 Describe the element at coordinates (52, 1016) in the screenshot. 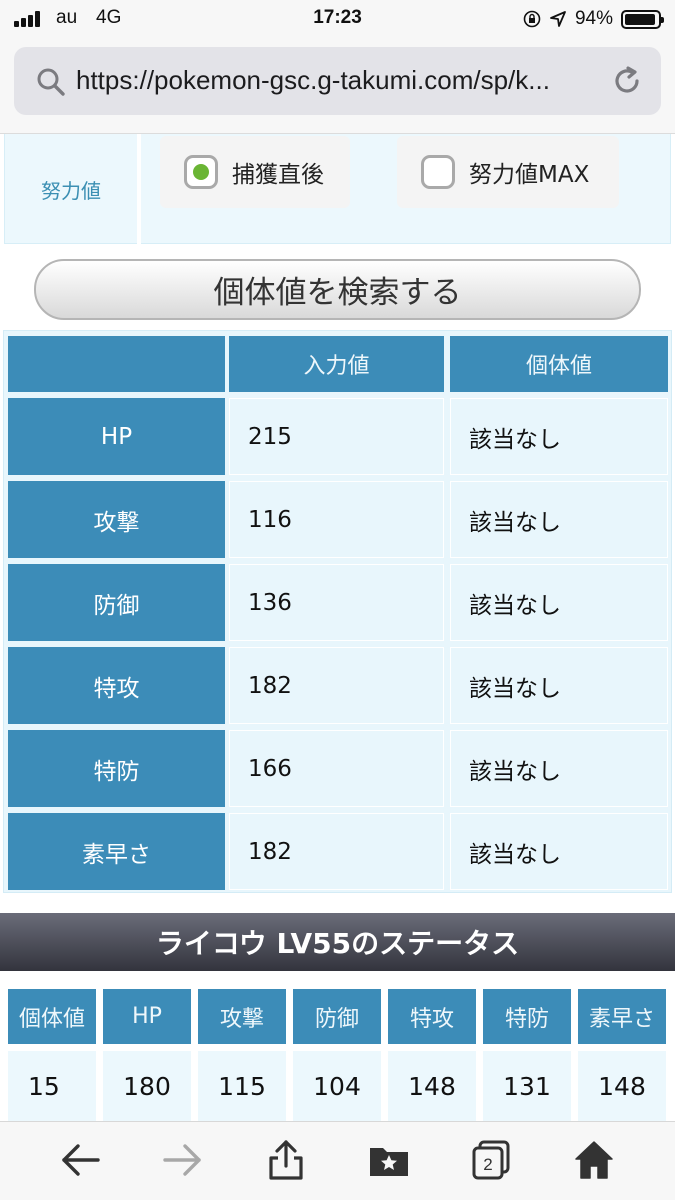

I see `status-header-cell: 個体値` at that location.